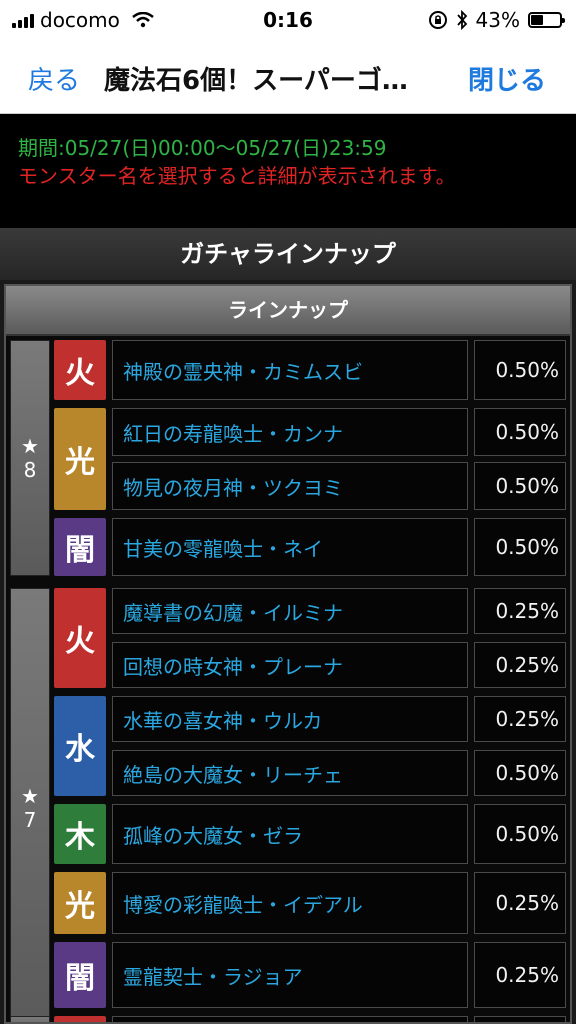 Image resolution: width=576 pixels, height=1024 pixels. What do you see at coordinates (30, 1019) in the screenshot?
I see `rarity-group-next` at bounding box center [30, 1019].